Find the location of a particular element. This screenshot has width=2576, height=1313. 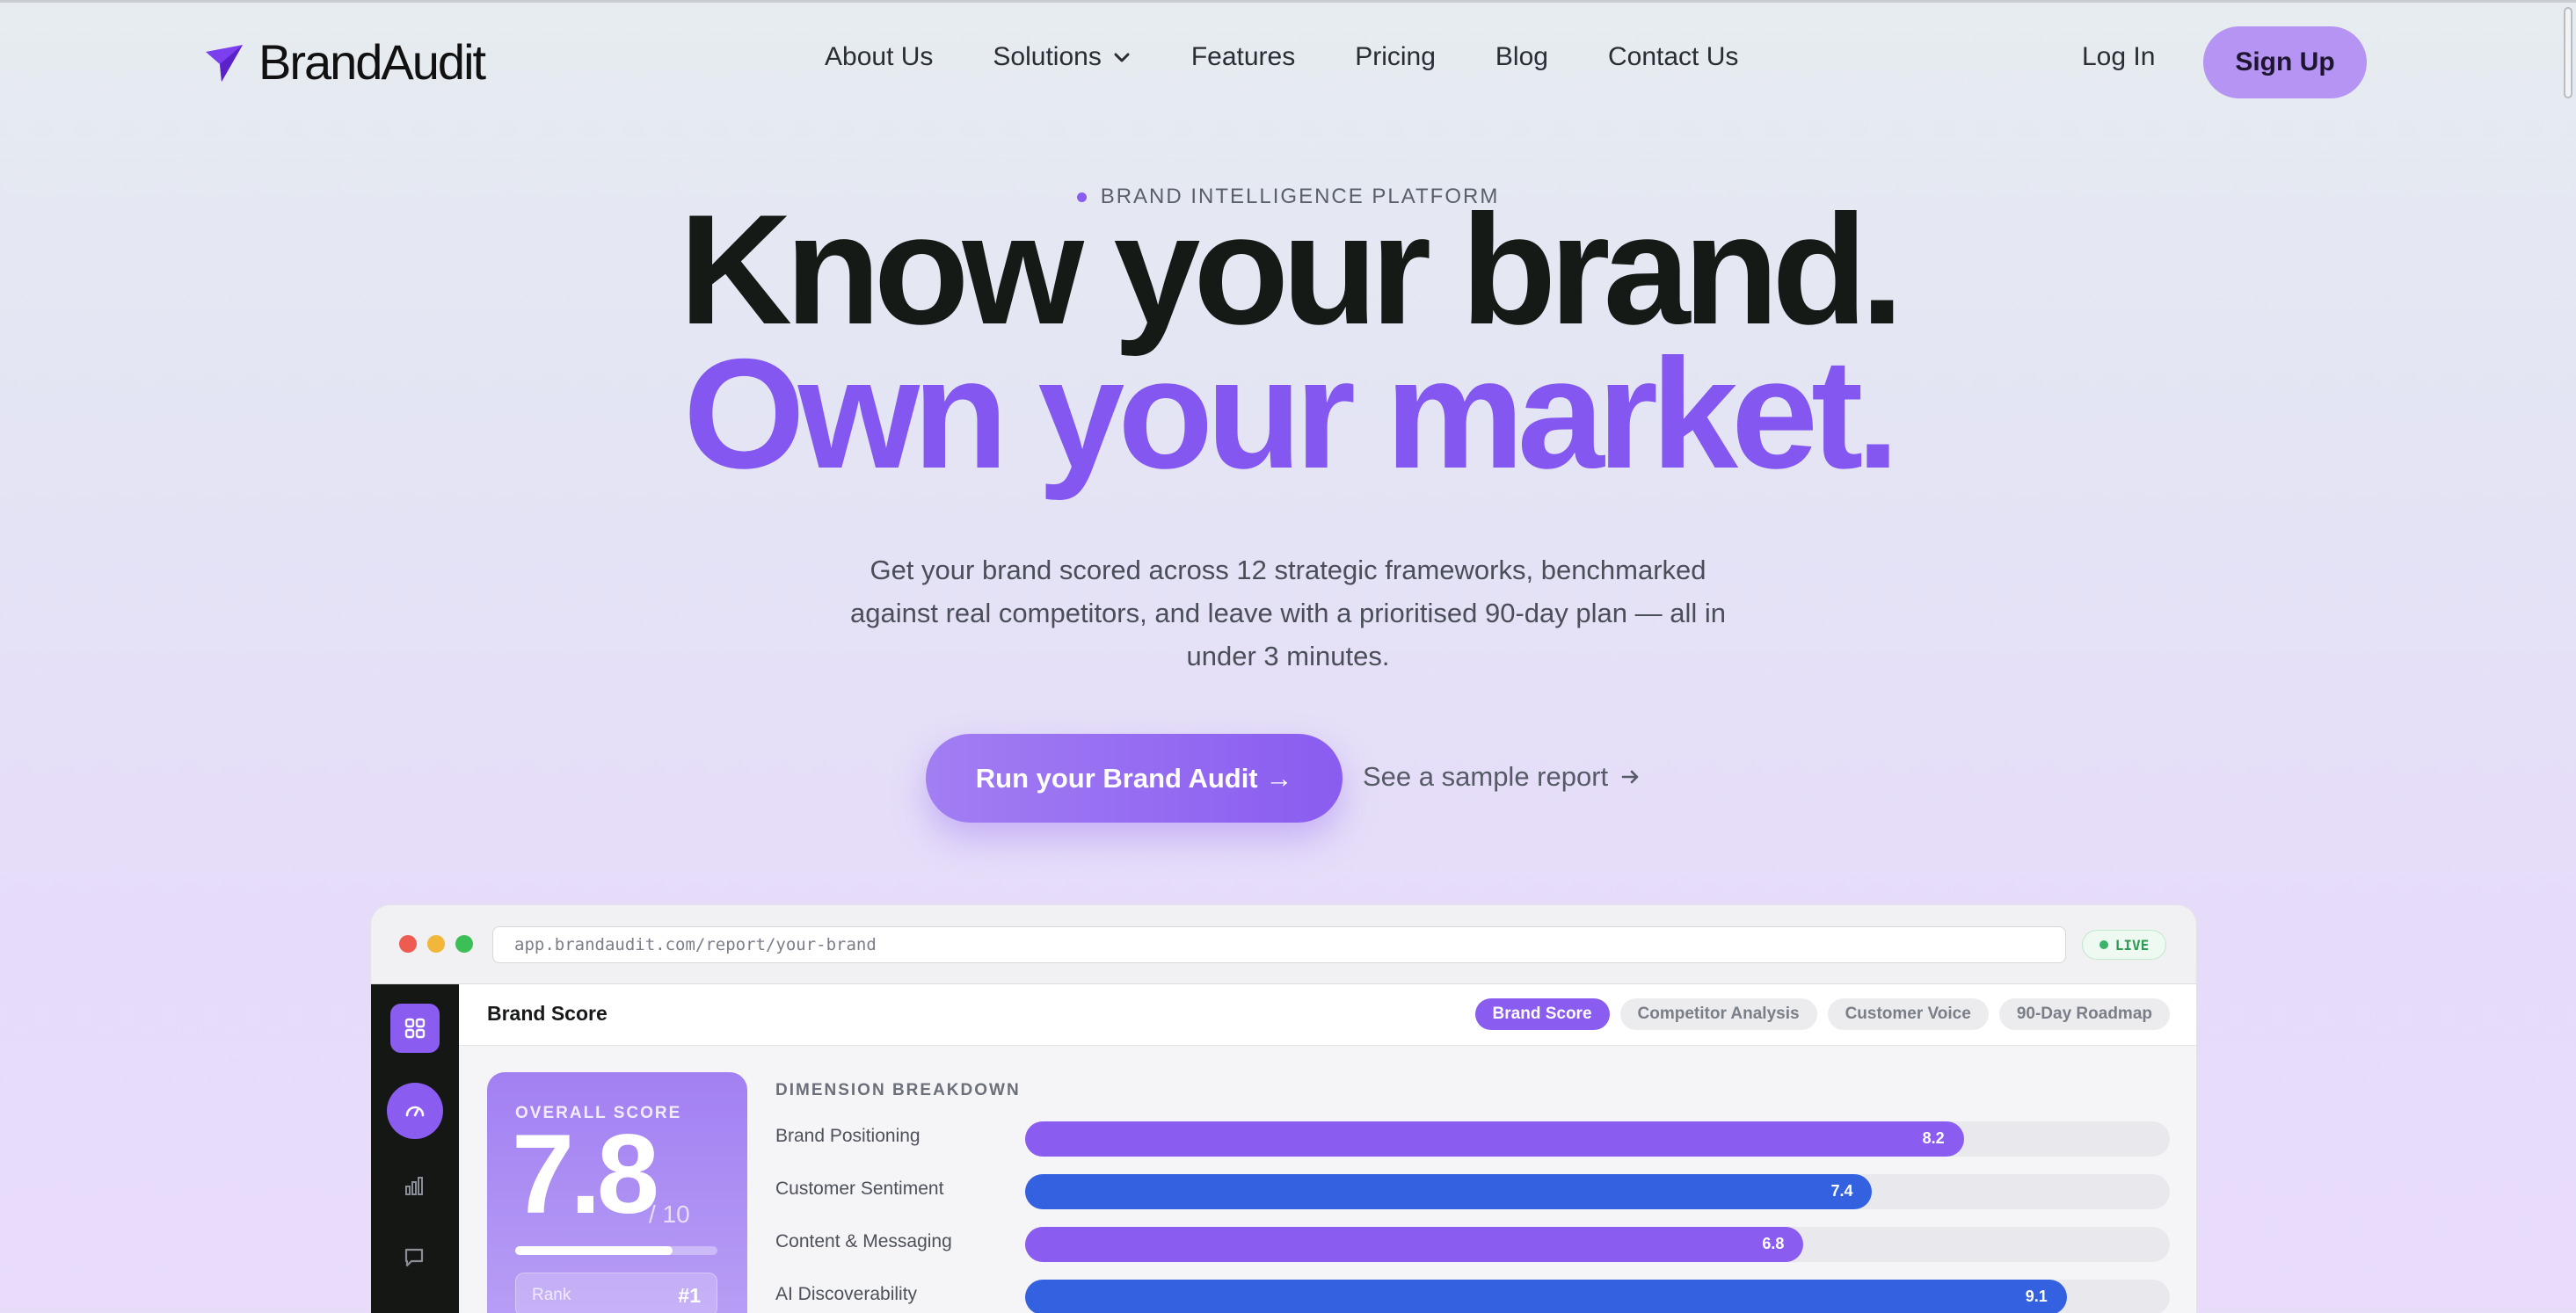

grid-icon is located at coordinates (415, 1028).